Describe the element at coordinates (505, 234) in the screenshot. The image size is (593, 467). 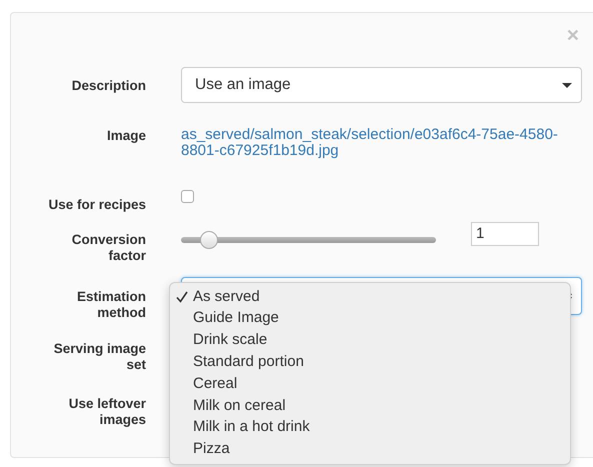
I see `number-field: 1` at that location.